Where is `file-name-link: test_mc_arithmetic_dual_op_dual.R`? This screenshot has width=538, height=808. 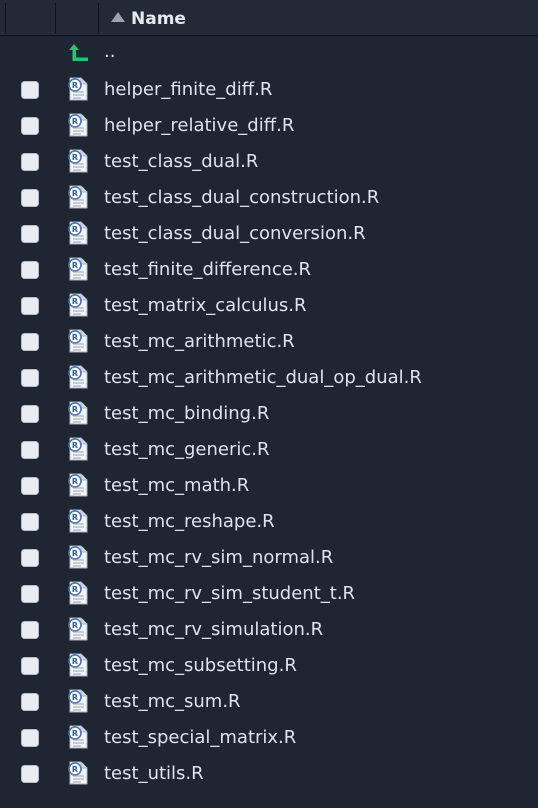 file-name-link: test_mc_arithmetic_dual_op_dual.R is located at coordinates (263, 378).